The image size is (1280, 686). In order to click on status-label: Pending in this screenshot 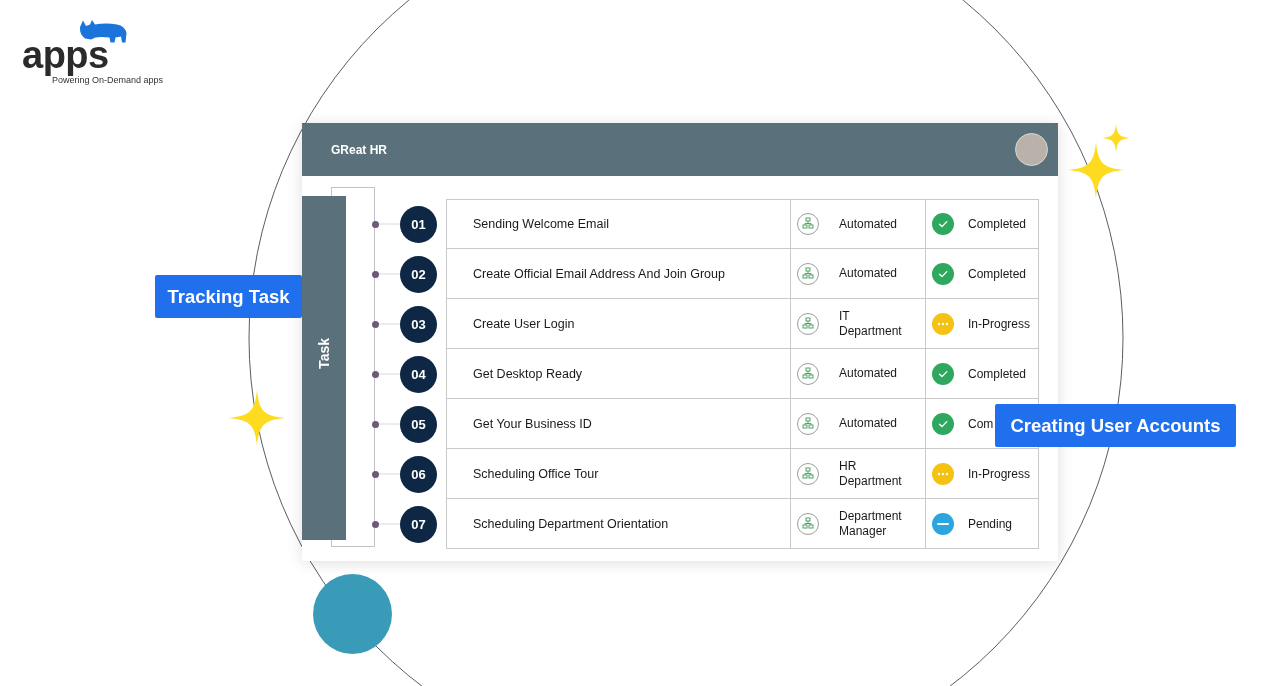, I will do `click(990, 523)`.